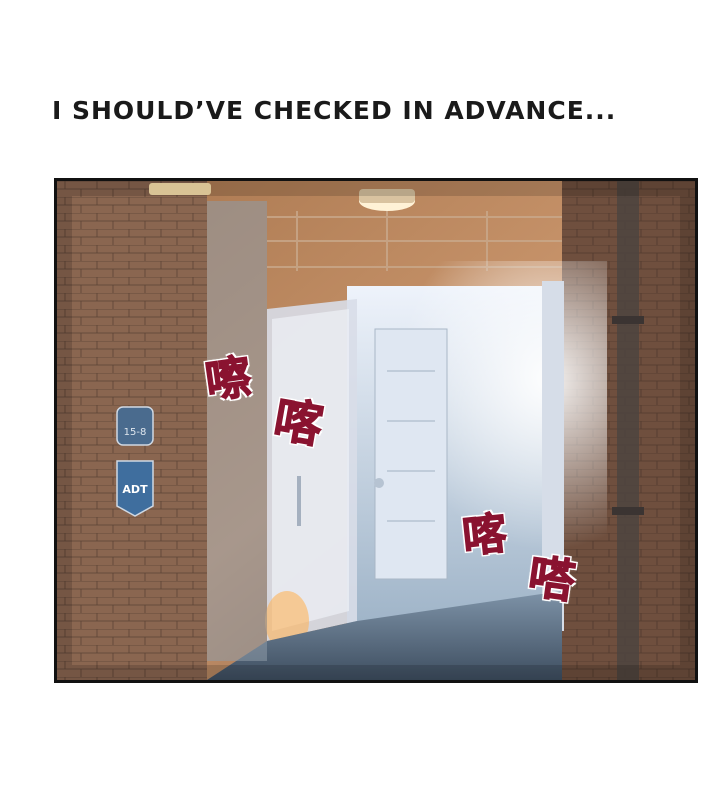 The image size is (720, 788). Describe the element at coordinates (135, 426) in the screenshot. I see `unit-number-sign: 15-8` at that location.